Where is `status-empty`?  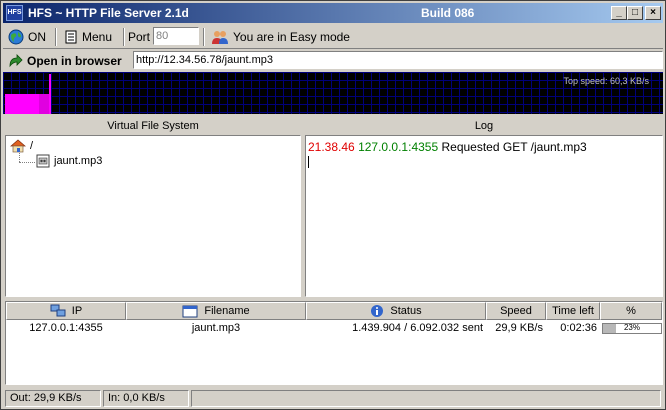
status-empty is located at coordinates (426, 398).